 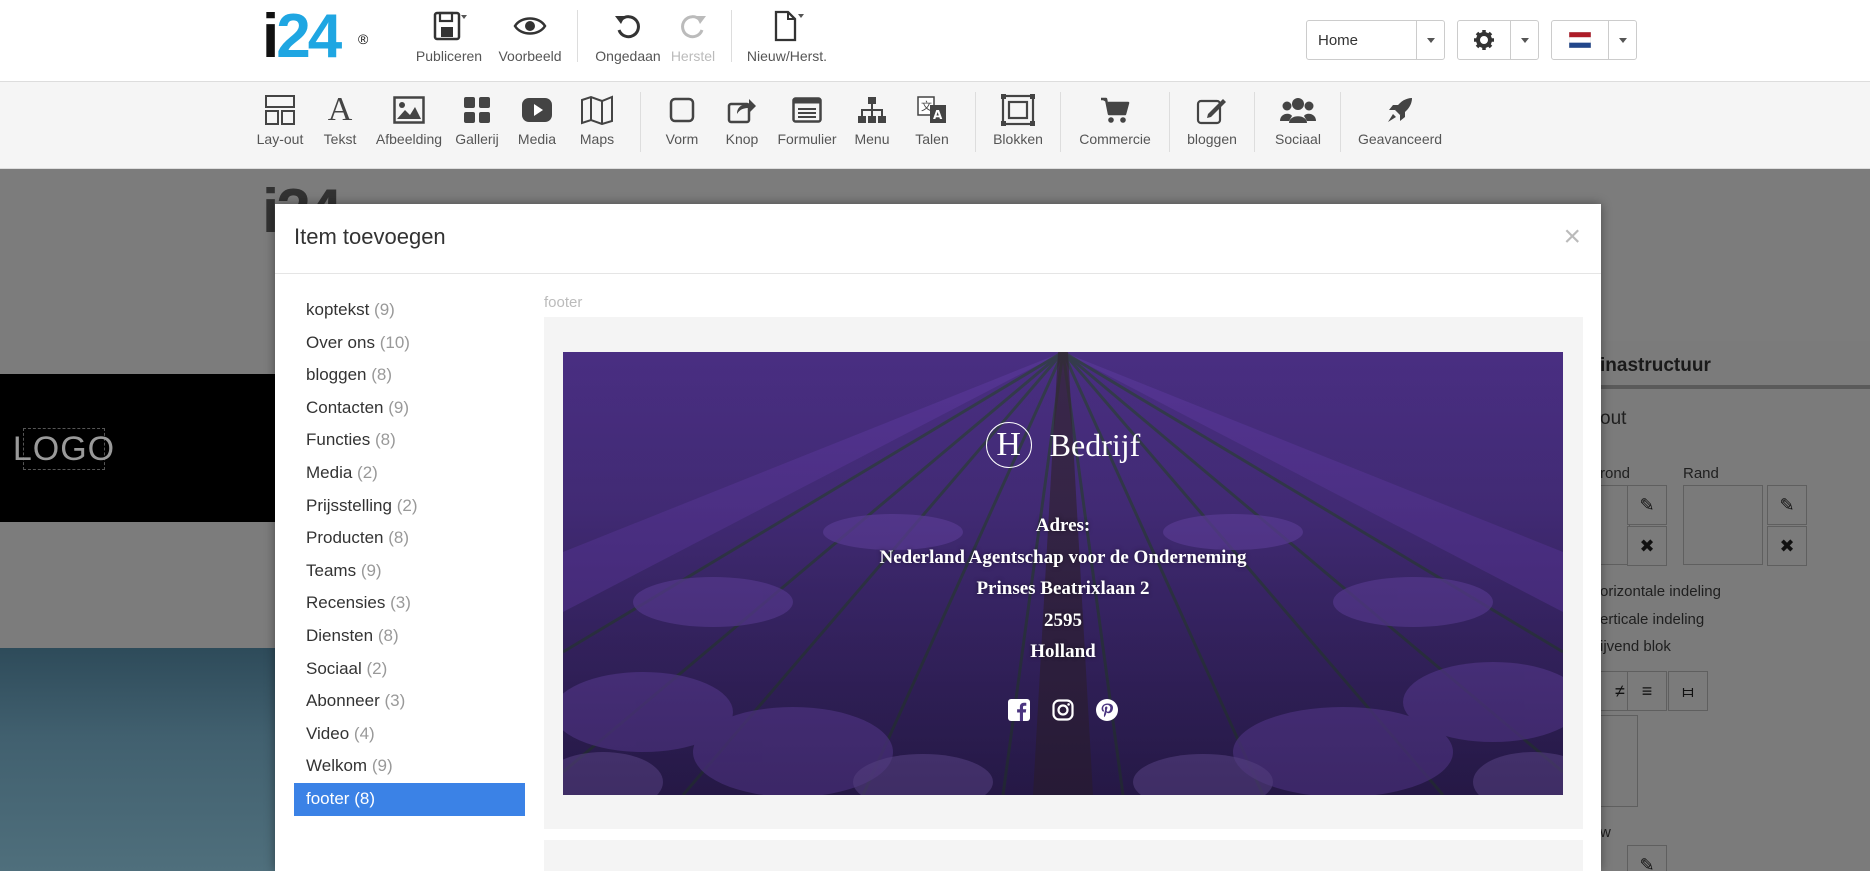 I want to click on address-line: 2595, so click(x=1063, y=620).